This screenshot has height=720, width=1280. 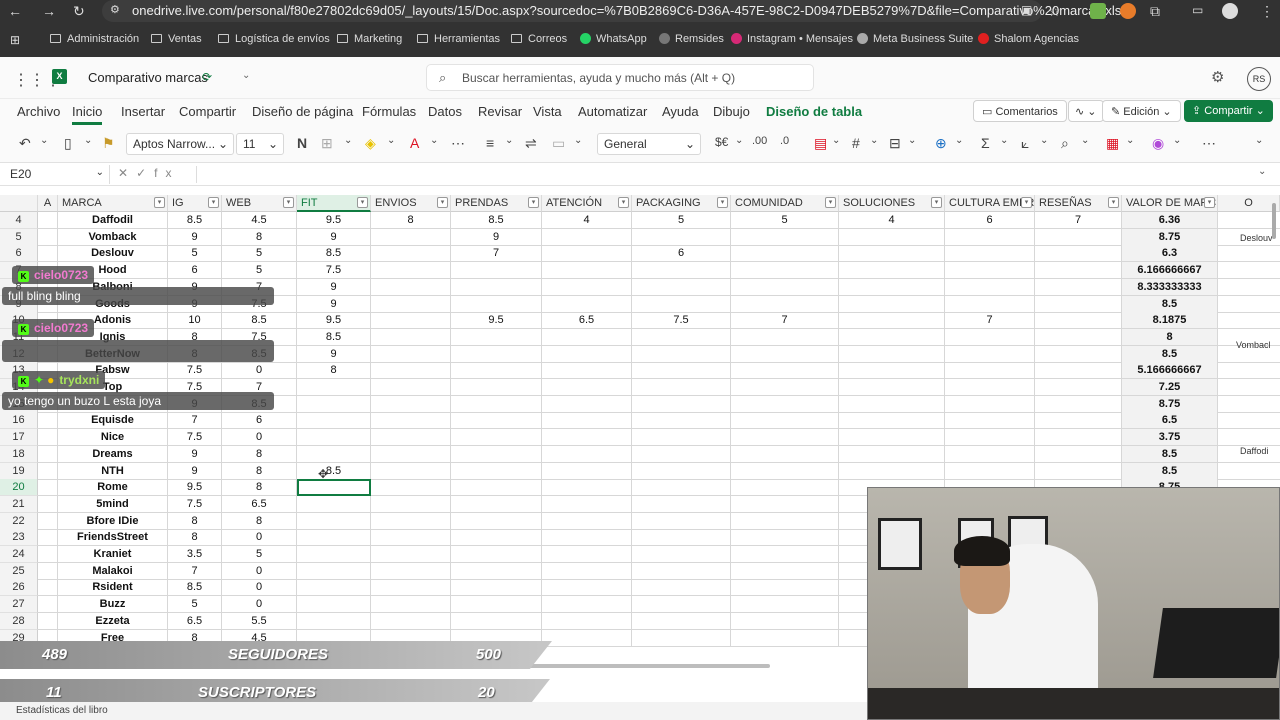 I want to click on table-cell: Rsident, so click(x=113, y=588).